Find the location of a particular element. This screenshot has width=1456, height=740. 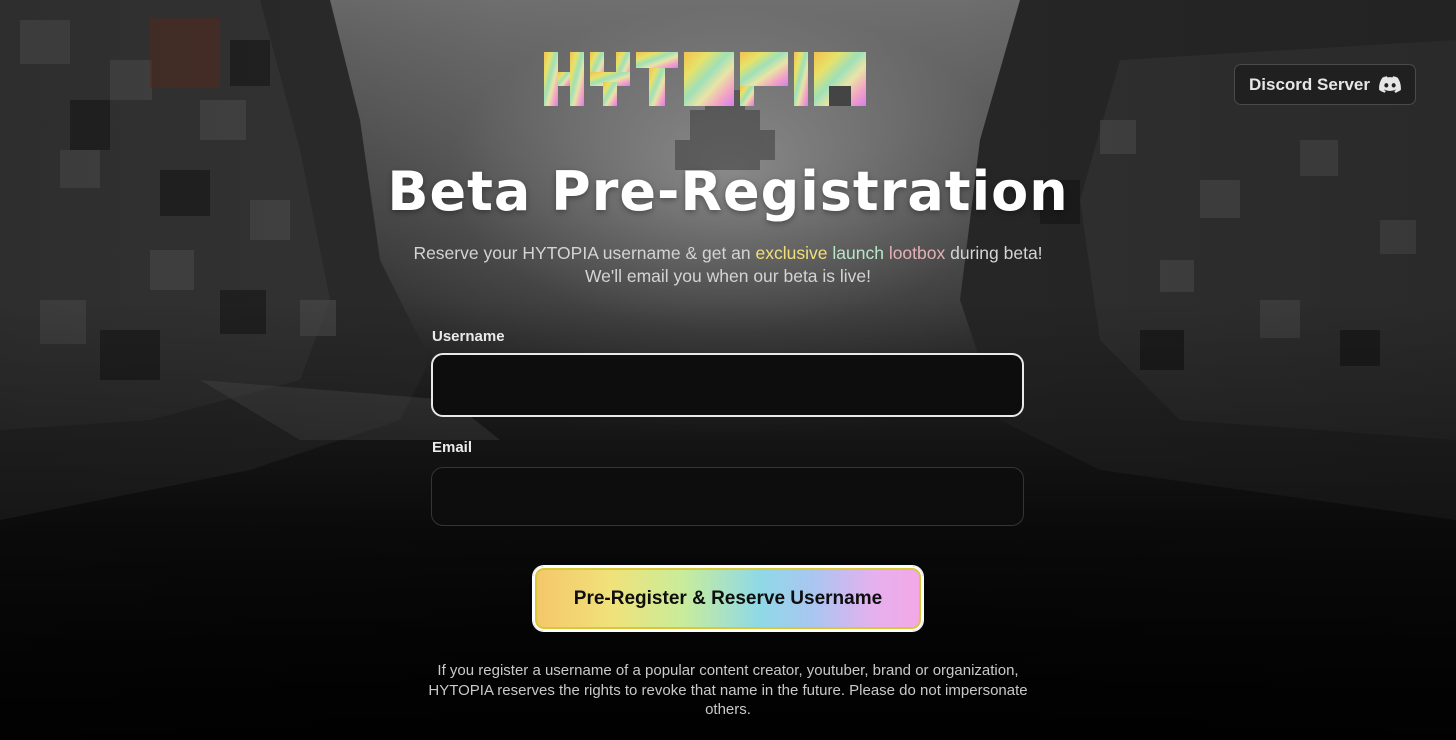

pre-register-button: Pre-Register & Reserve Username is located at coordinates (728, 598).